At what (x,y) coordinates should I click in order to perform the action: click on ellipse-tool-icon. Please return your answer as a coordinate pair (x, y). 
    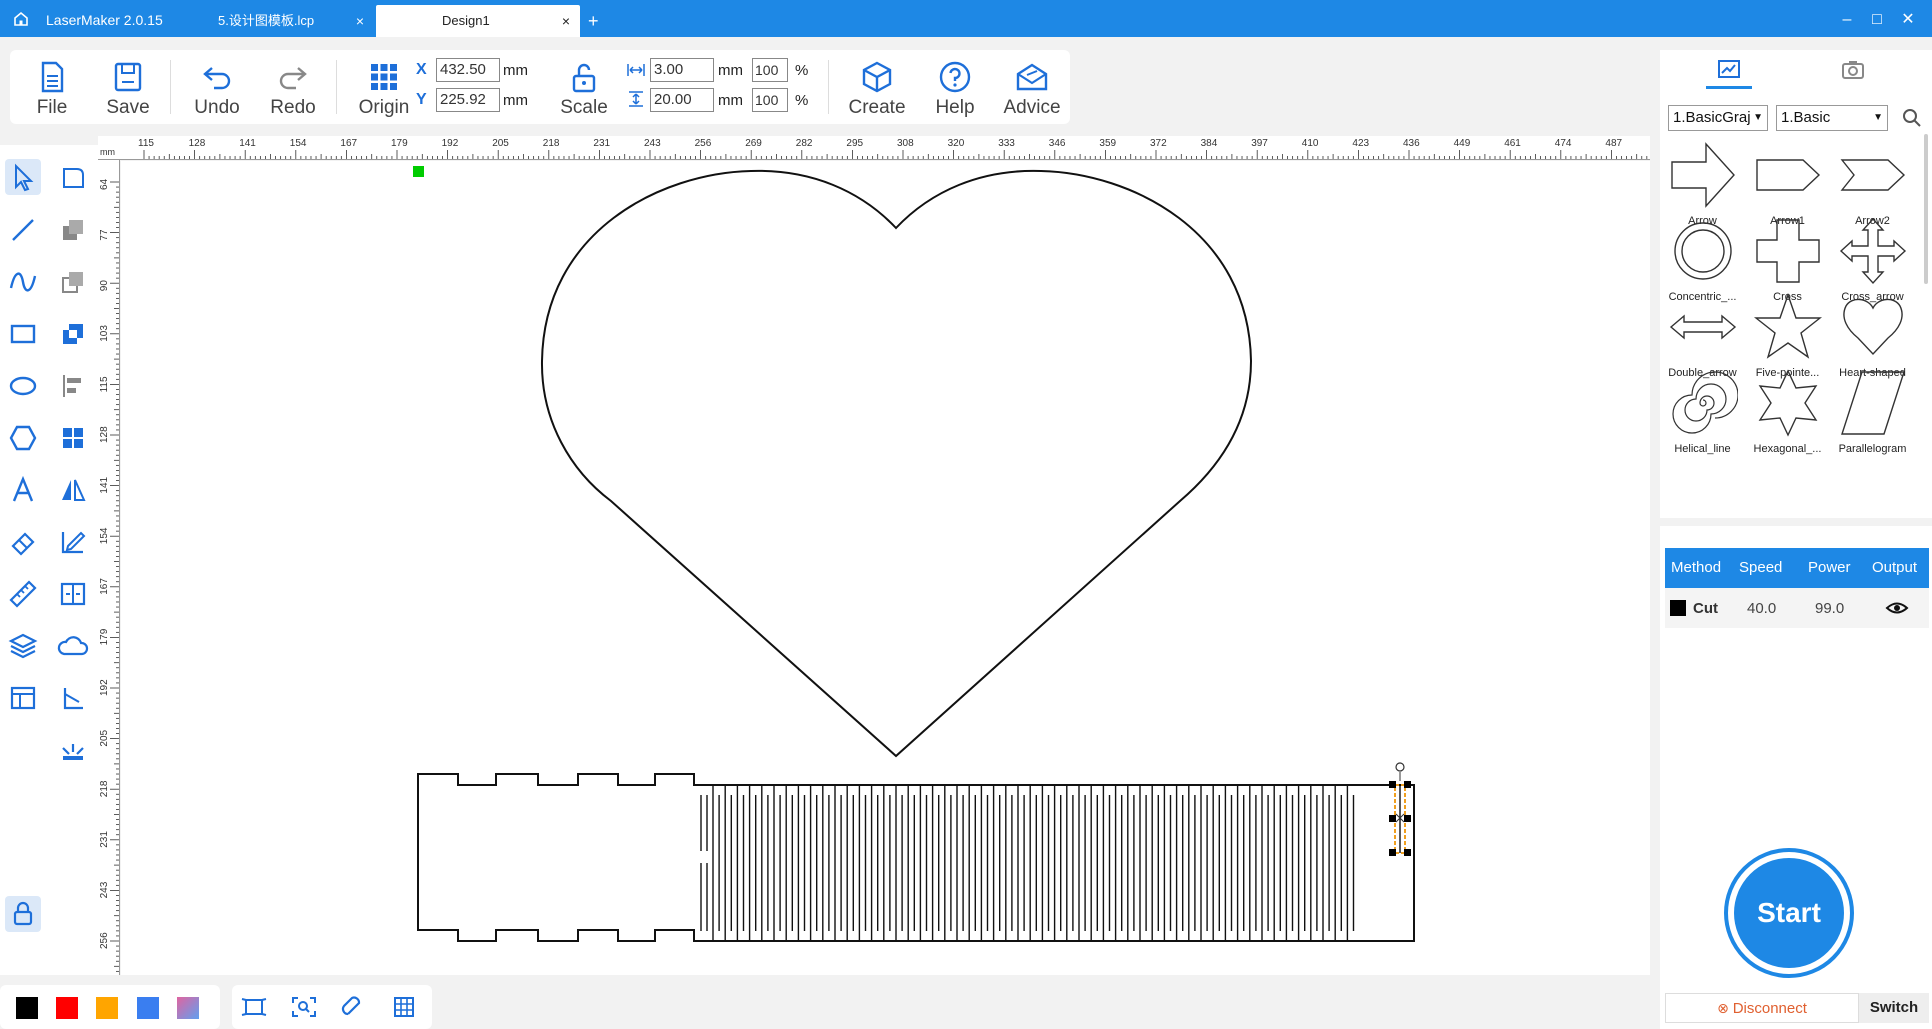
    Looking at the image, I should click on (23, 386).